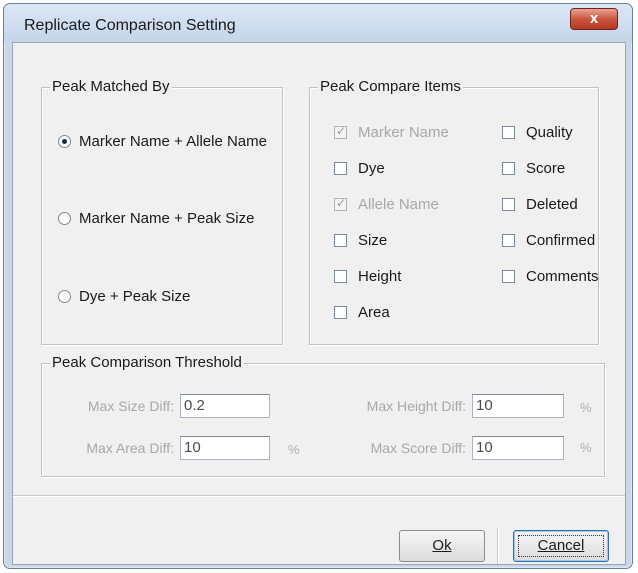 This screenshot has width=638, height=573. I want to click on radio-marker-peak-size: Marker Name + Peak Size, so click(156, 218).